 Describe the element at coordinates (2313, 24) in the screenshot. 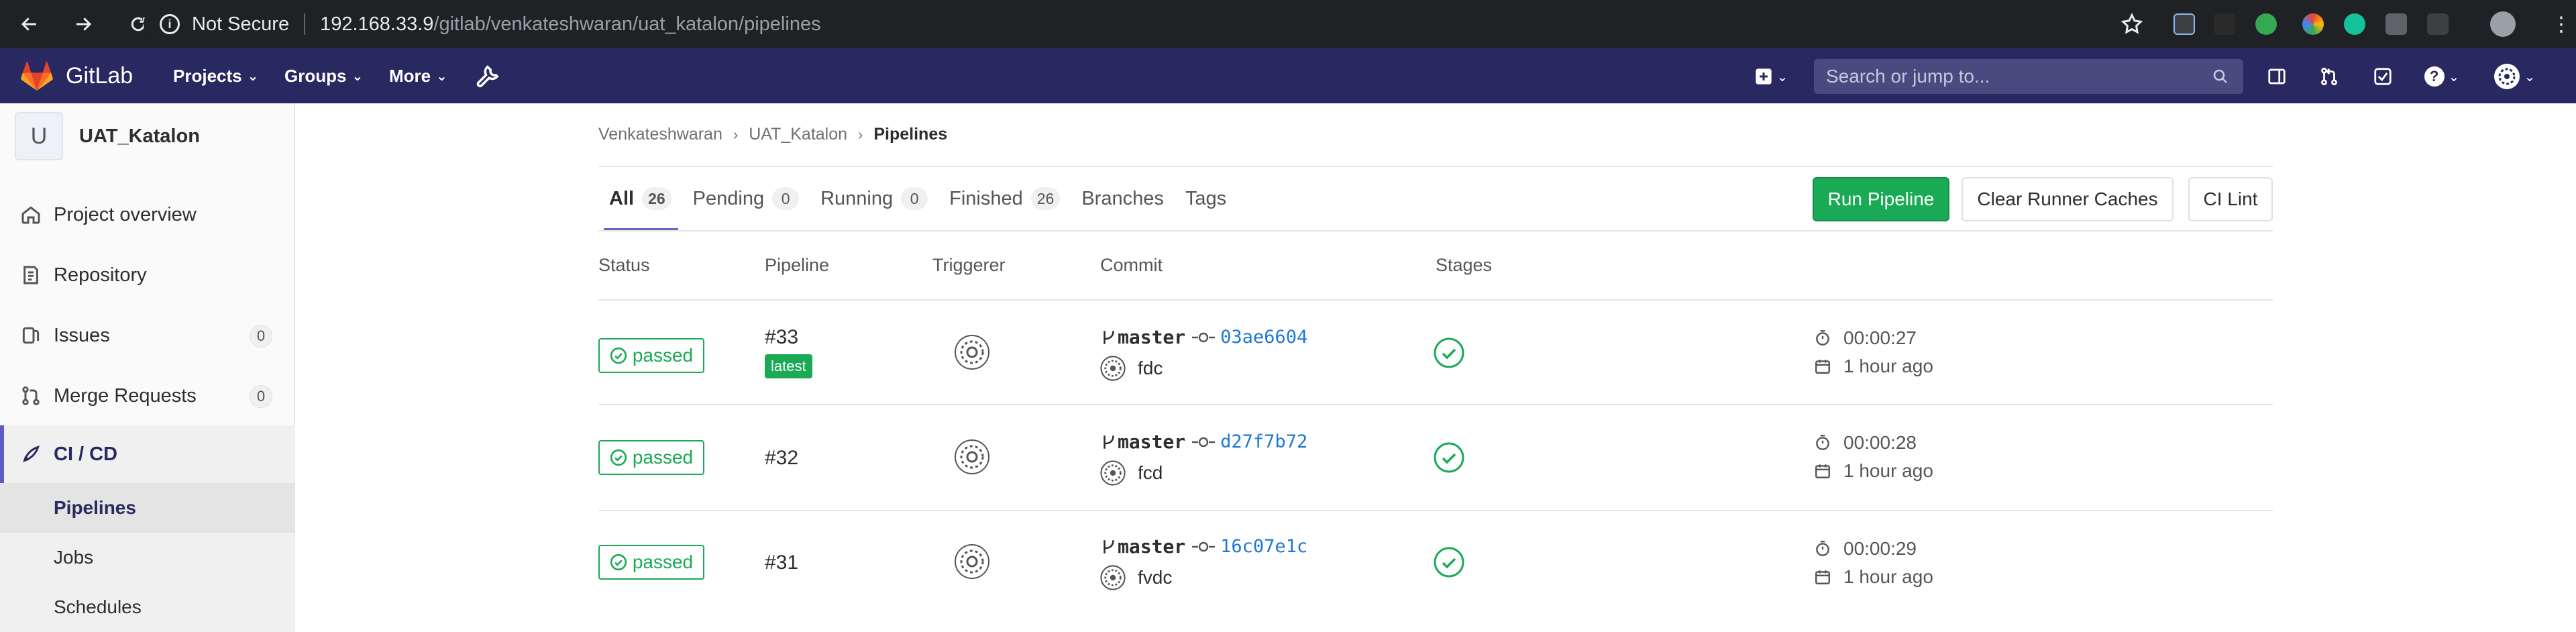

I see `extension-color-wheel-icon` at that location.